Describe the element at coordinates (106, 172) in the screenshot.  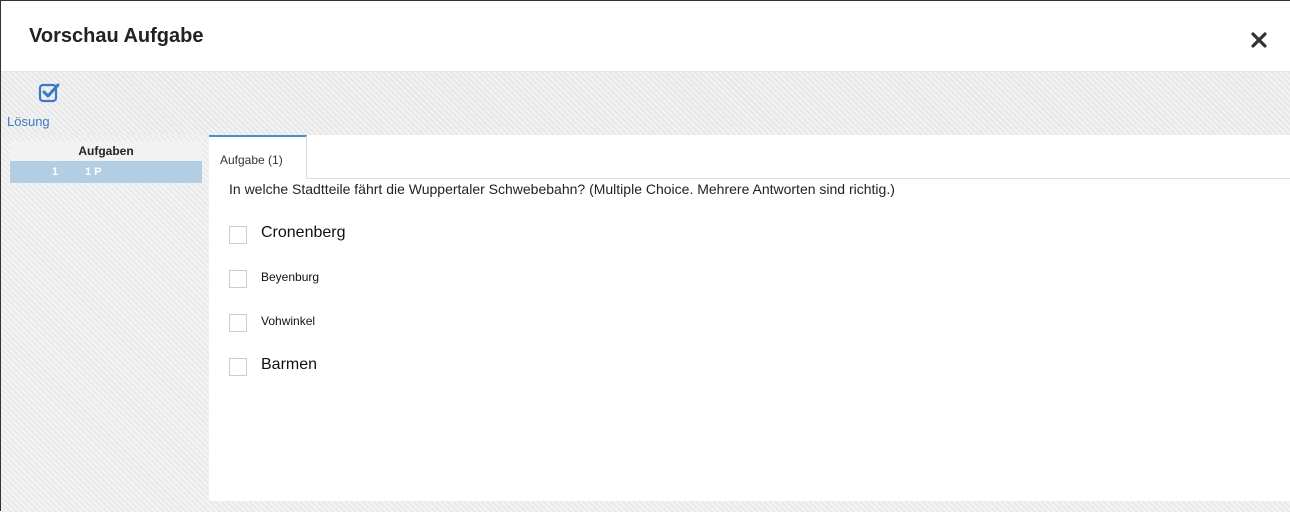
I see `task-list-item: 1 1 P` at that location.